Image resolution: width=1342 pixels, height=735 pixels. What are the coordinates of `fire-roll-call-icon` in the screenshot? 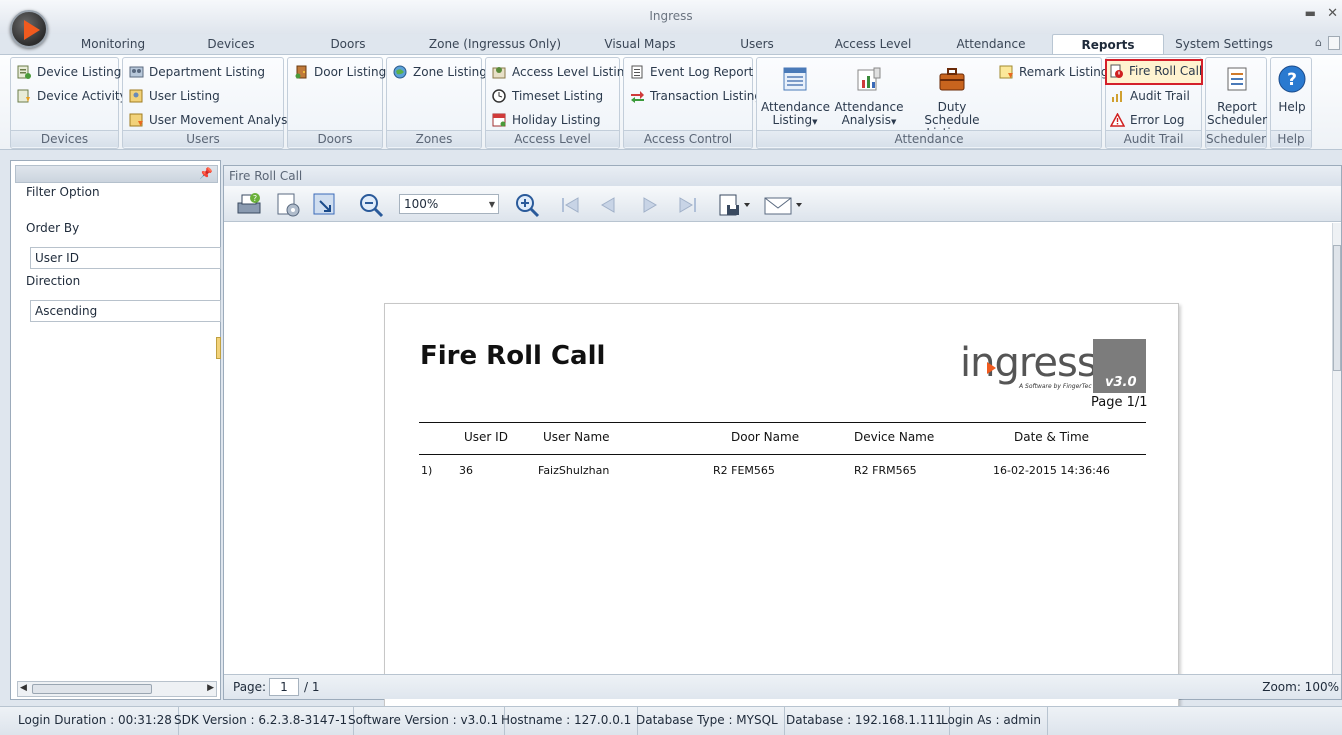 It's located at (1116, 71).